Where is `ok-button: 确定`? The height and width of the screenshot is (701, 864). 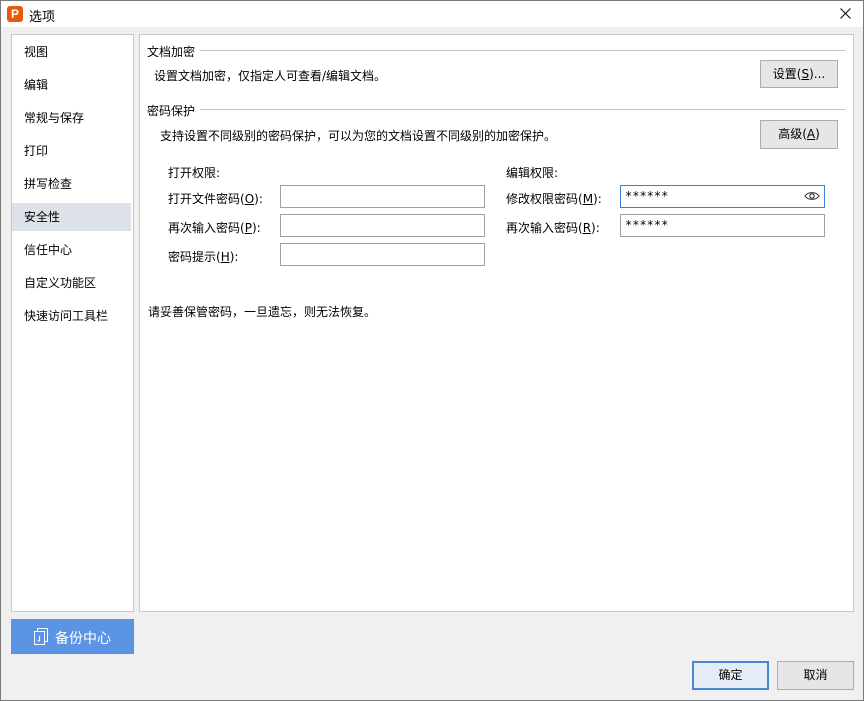 ok-button: 确定 is located at coordinates (730, 675).